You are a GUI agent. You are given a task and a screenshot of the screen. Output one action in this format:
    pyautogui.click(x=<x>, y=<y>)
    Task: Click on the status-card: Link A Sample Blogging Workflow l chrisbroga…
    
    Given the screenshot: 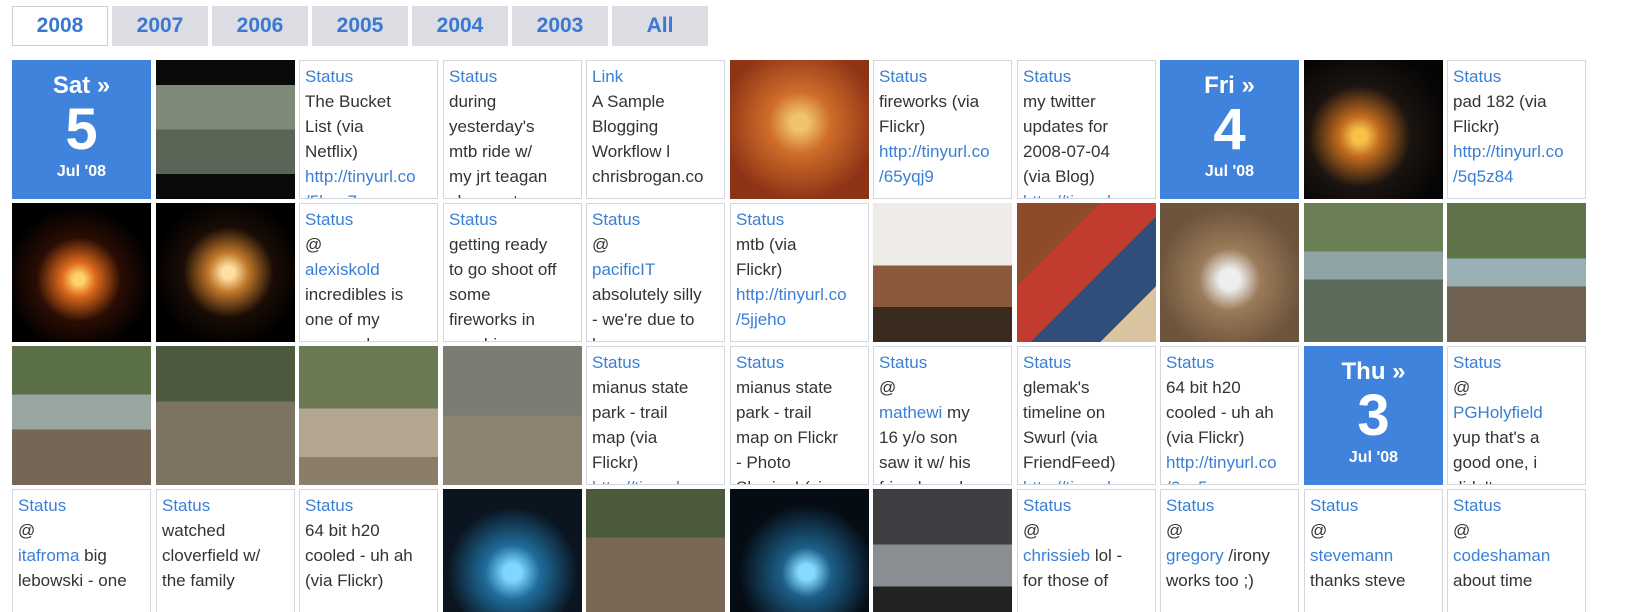 What is the action you would take?
    pyautogui.click(x=655, y=129)
    